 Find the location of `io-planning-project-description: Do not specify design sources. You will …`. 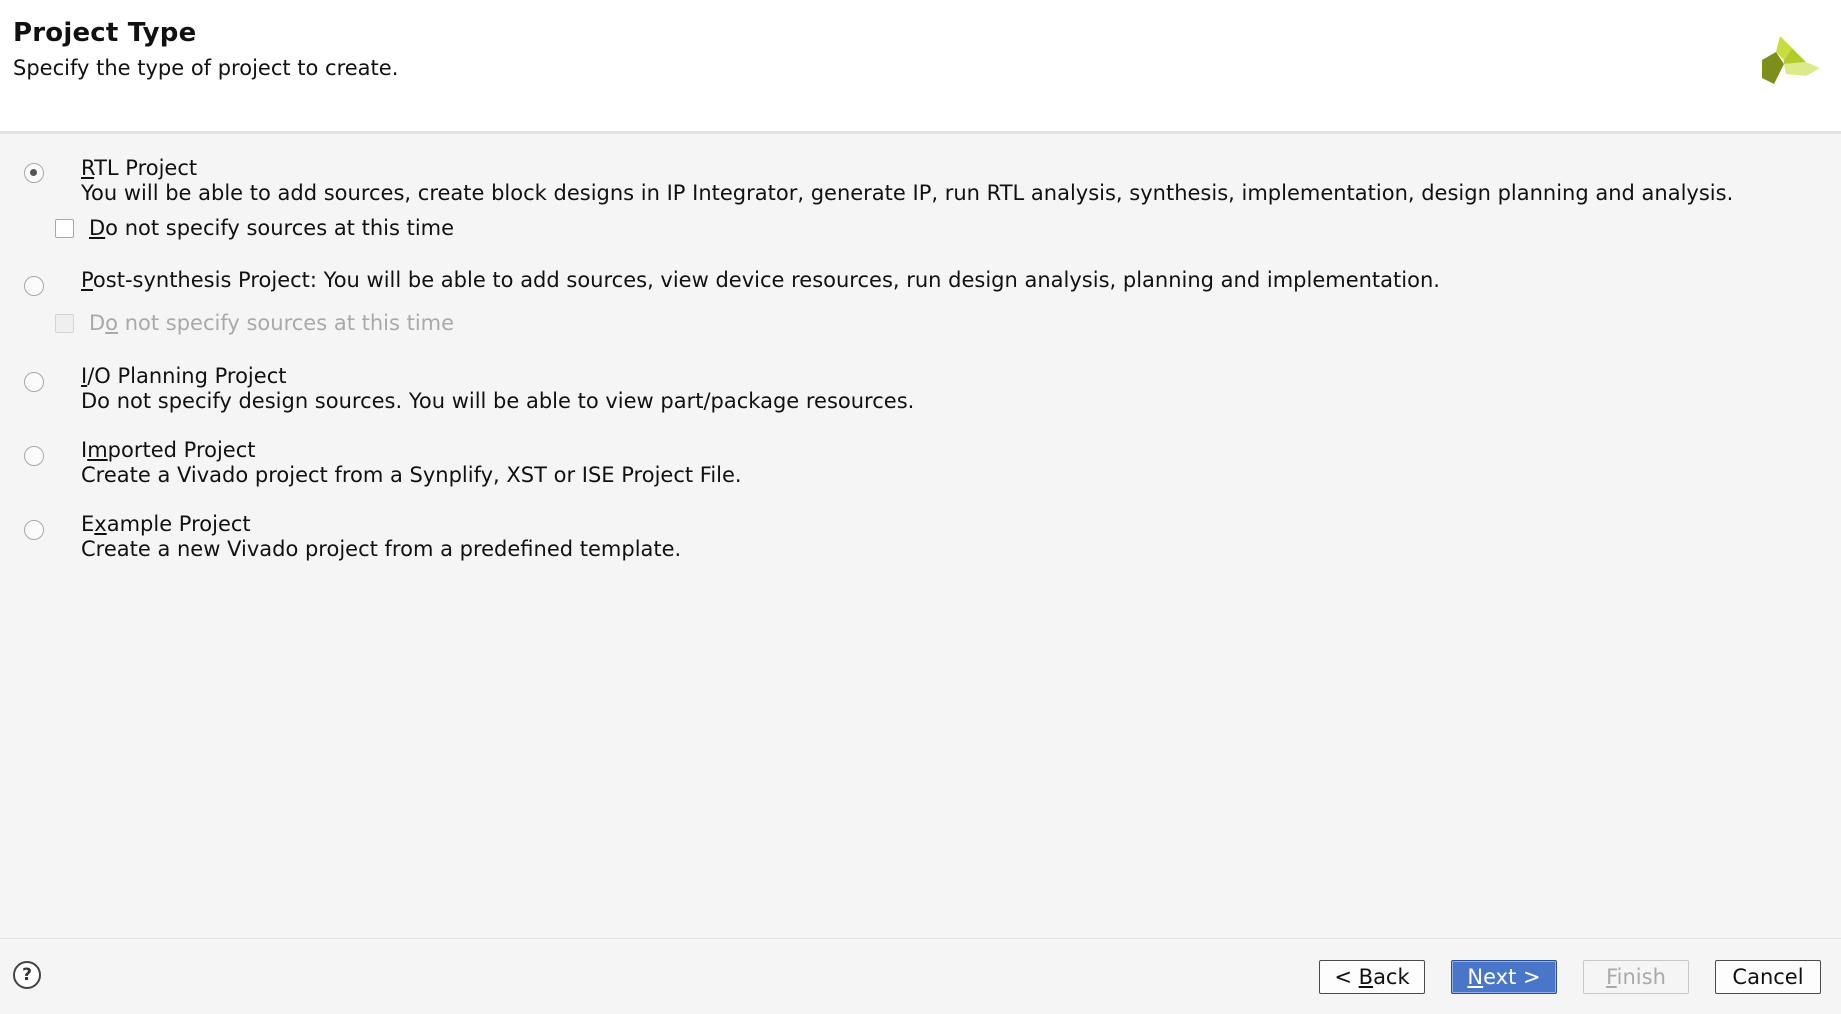

io-planning-project-description: Do not specify design sources. You will … is located at coordinates (498, 401).